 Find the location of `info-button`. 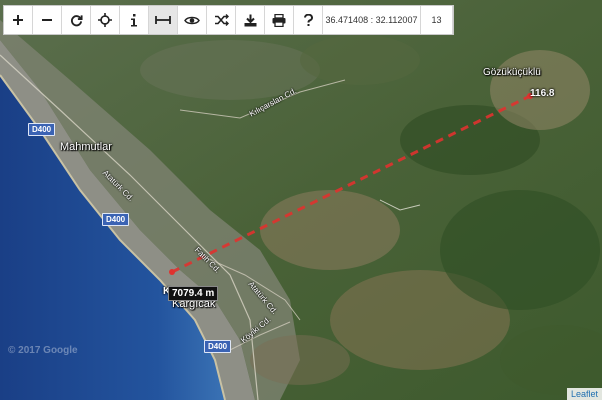

info-button is located at coordinates (134, 20).